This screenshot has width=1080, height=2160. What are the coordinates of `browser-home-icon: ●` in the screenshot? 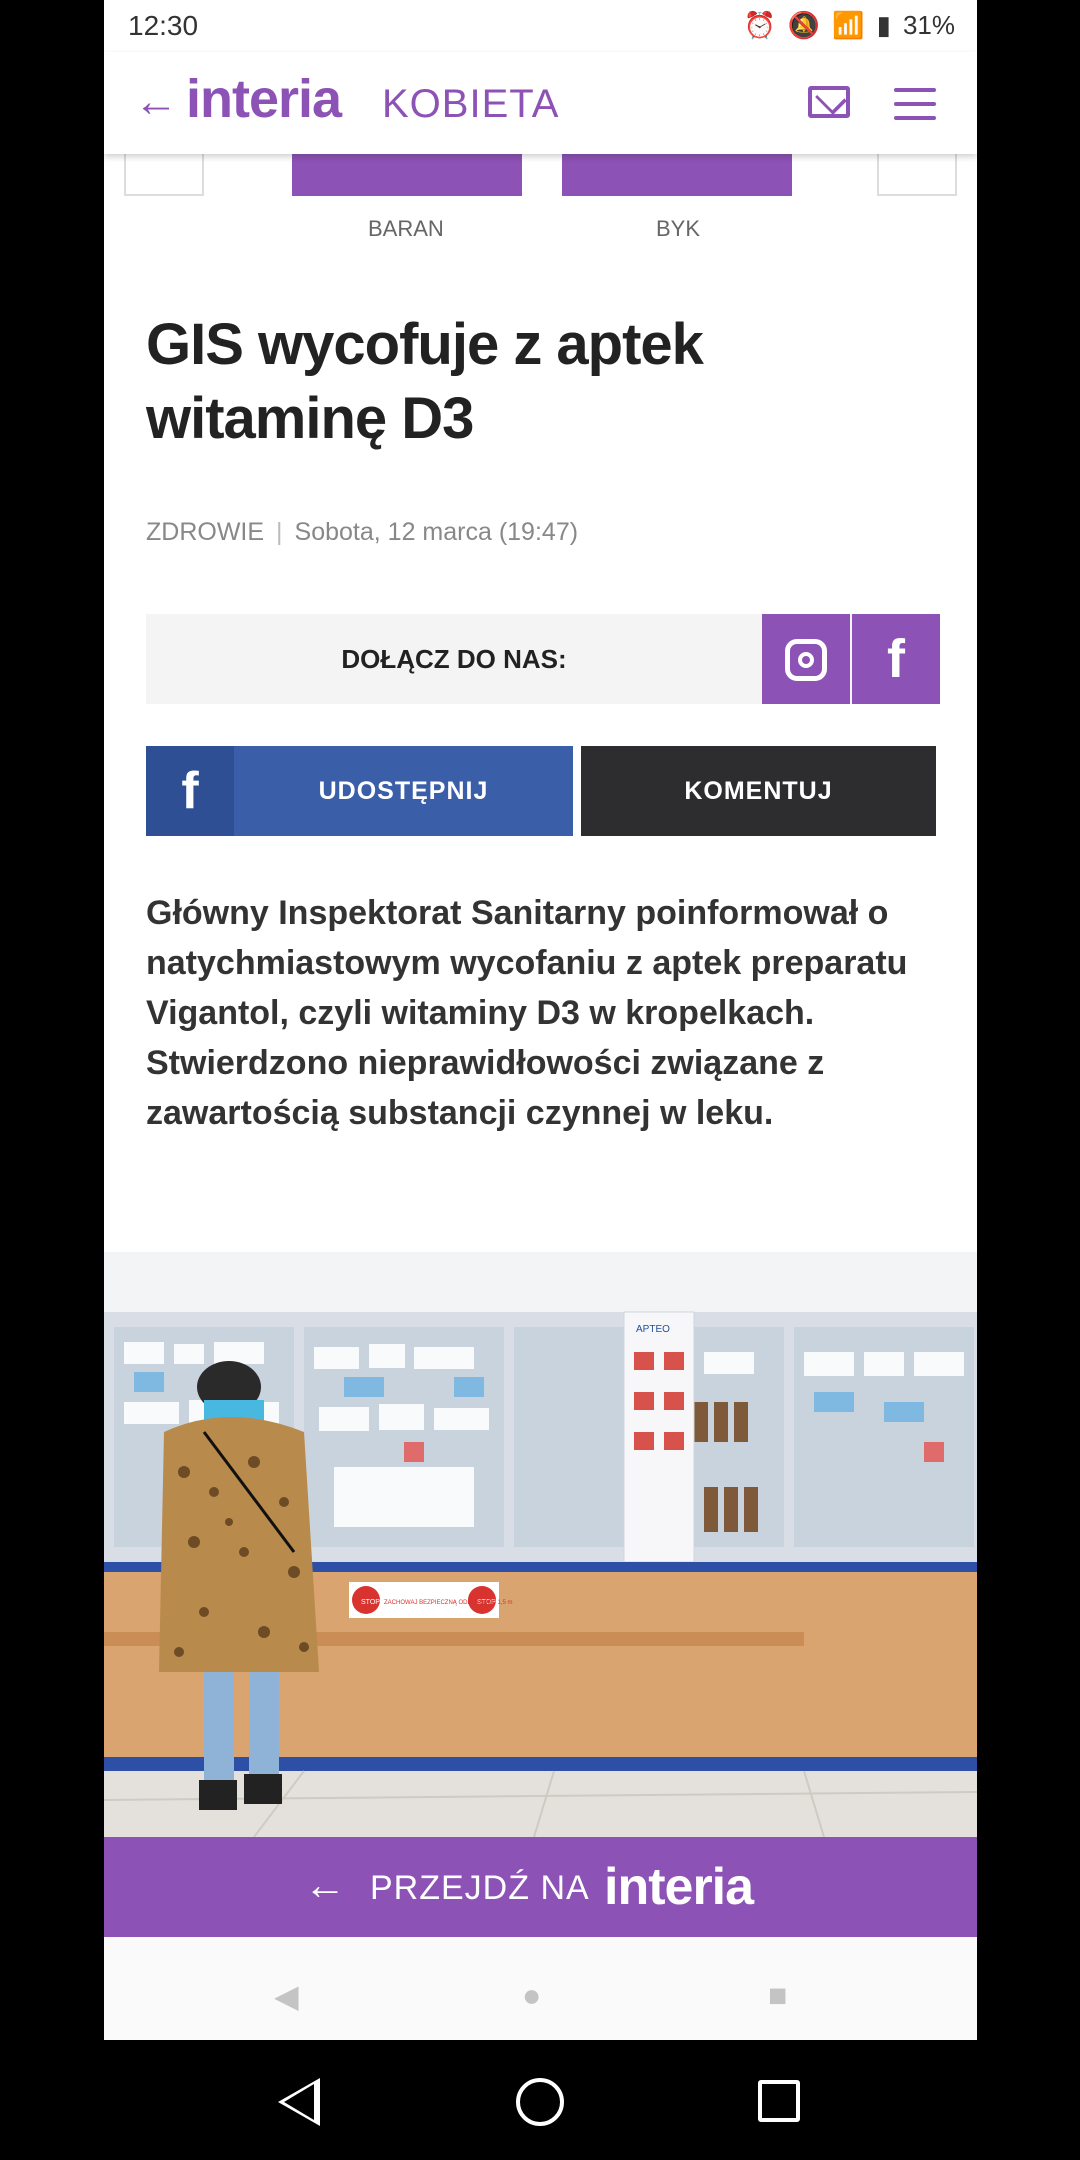 It's located at (531, 1995).